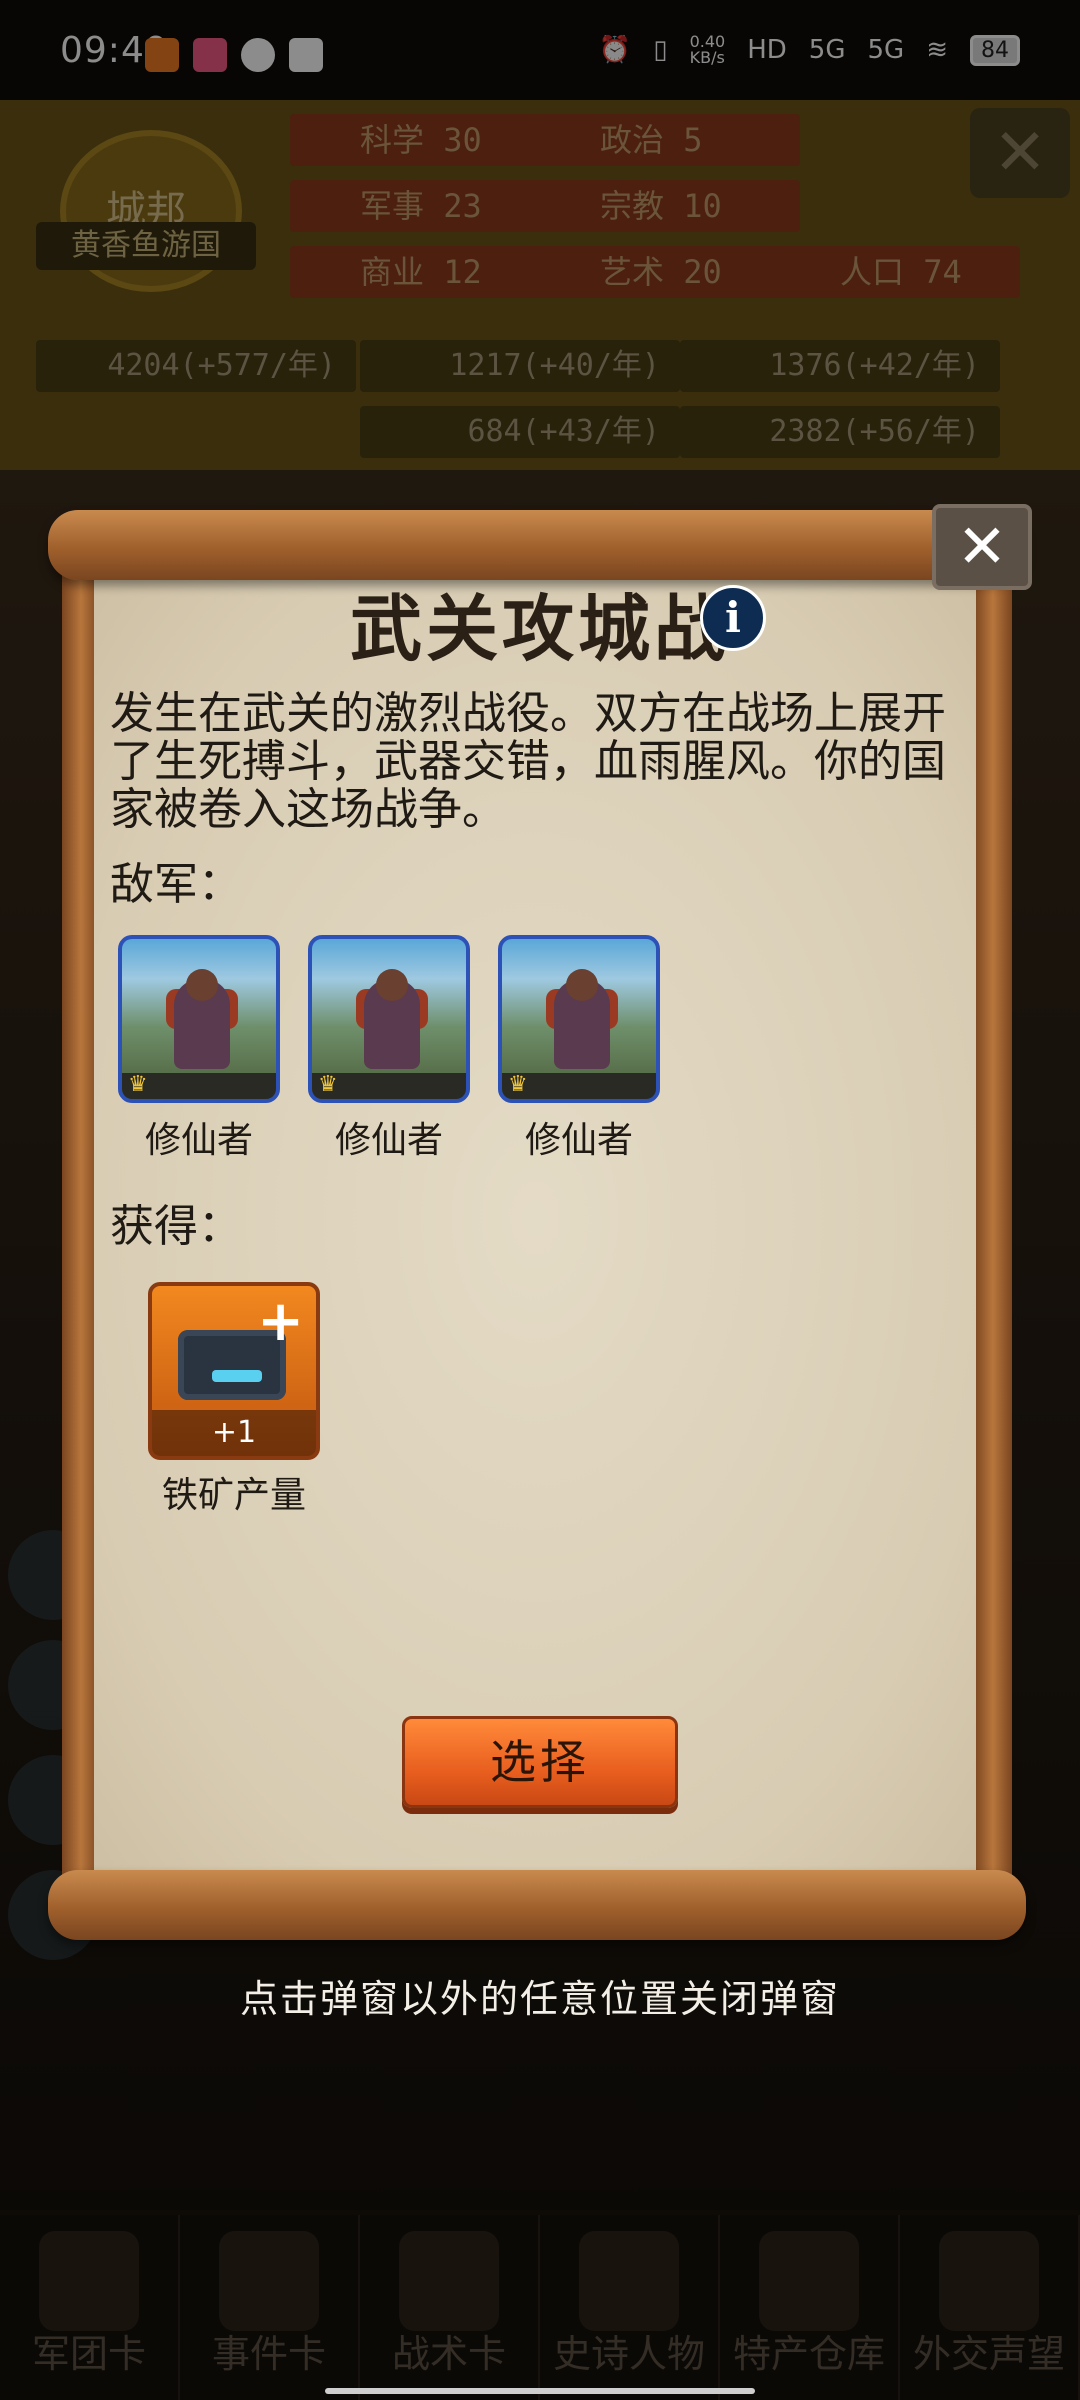 Image resolution: width=1080 pixels, height=2400 pixels. I want to click on enemy-section-label: 敌军：, so click(176, 884).